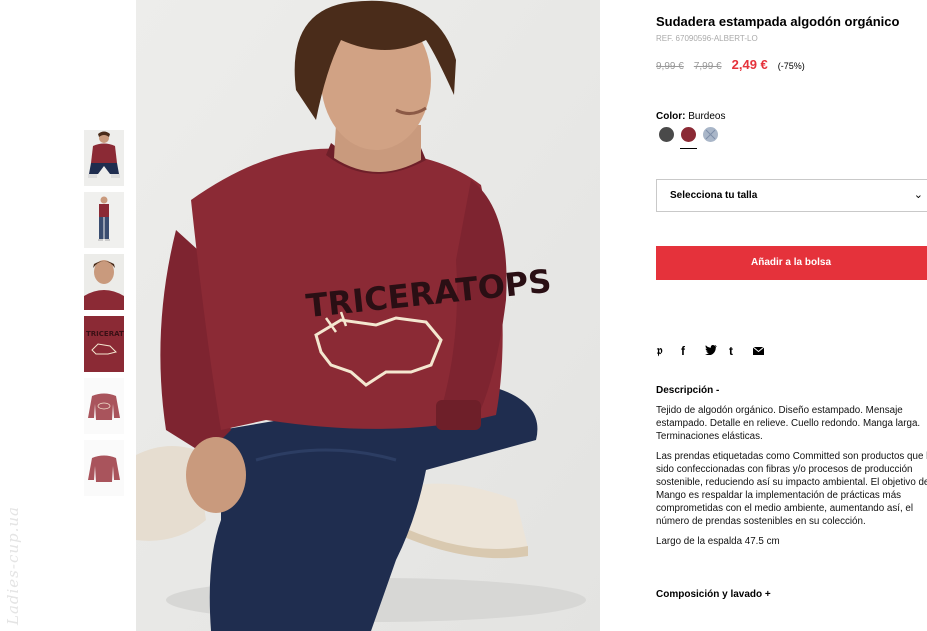 Image resolution: width=927 pixels, height=631 pixels. What do you see at coordinates (791, 195) in the screenshot?
I see `size-select: Selecciona tu talla ⌄` at bounding box center [791, 195].